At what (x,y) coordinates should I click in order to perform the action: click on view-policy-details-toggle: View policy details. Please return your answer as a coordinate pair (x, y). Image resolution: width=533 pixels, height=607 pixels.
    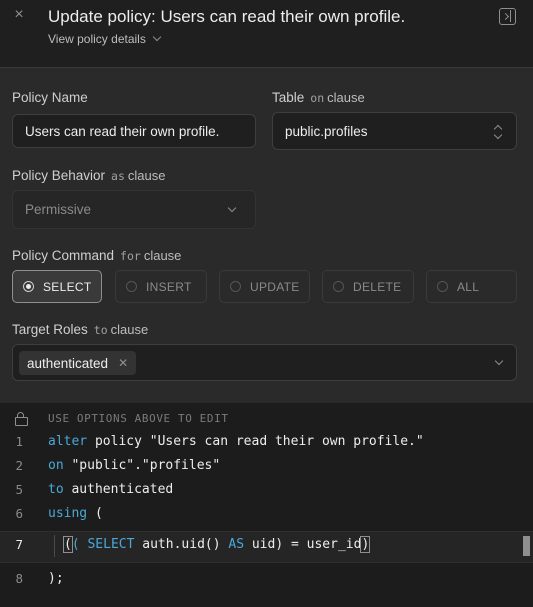
    Looking at the image, I should click on (105, 39).